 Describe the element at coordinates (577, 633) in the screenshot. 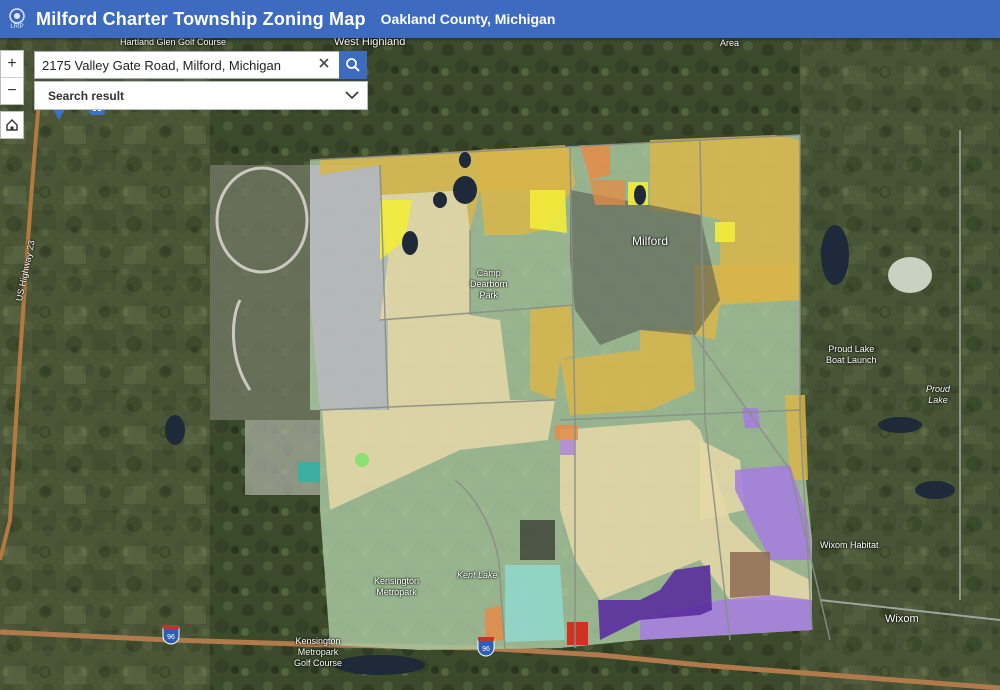

I see `zone-red` at that location.